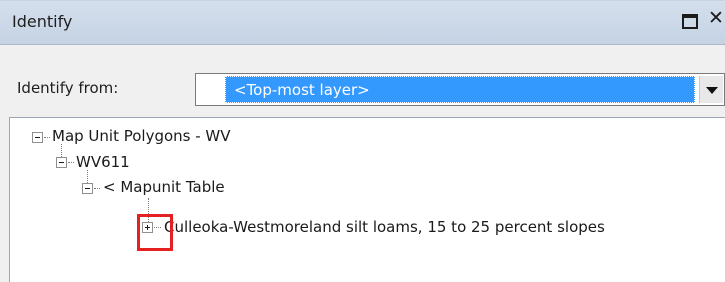  What do you see at coordinates (155, 232) in the screenshot?
I see `highlight-box` at bounding box center [155, 232].